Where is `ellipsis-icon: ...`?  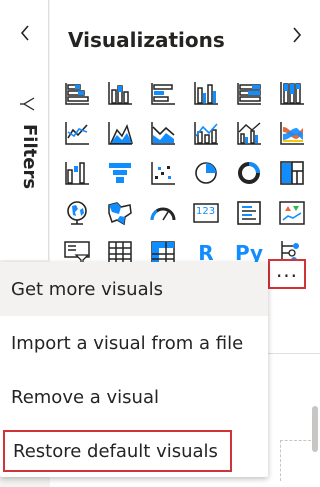
ellipsis-icon: ... is located at coordinates (287, 270).